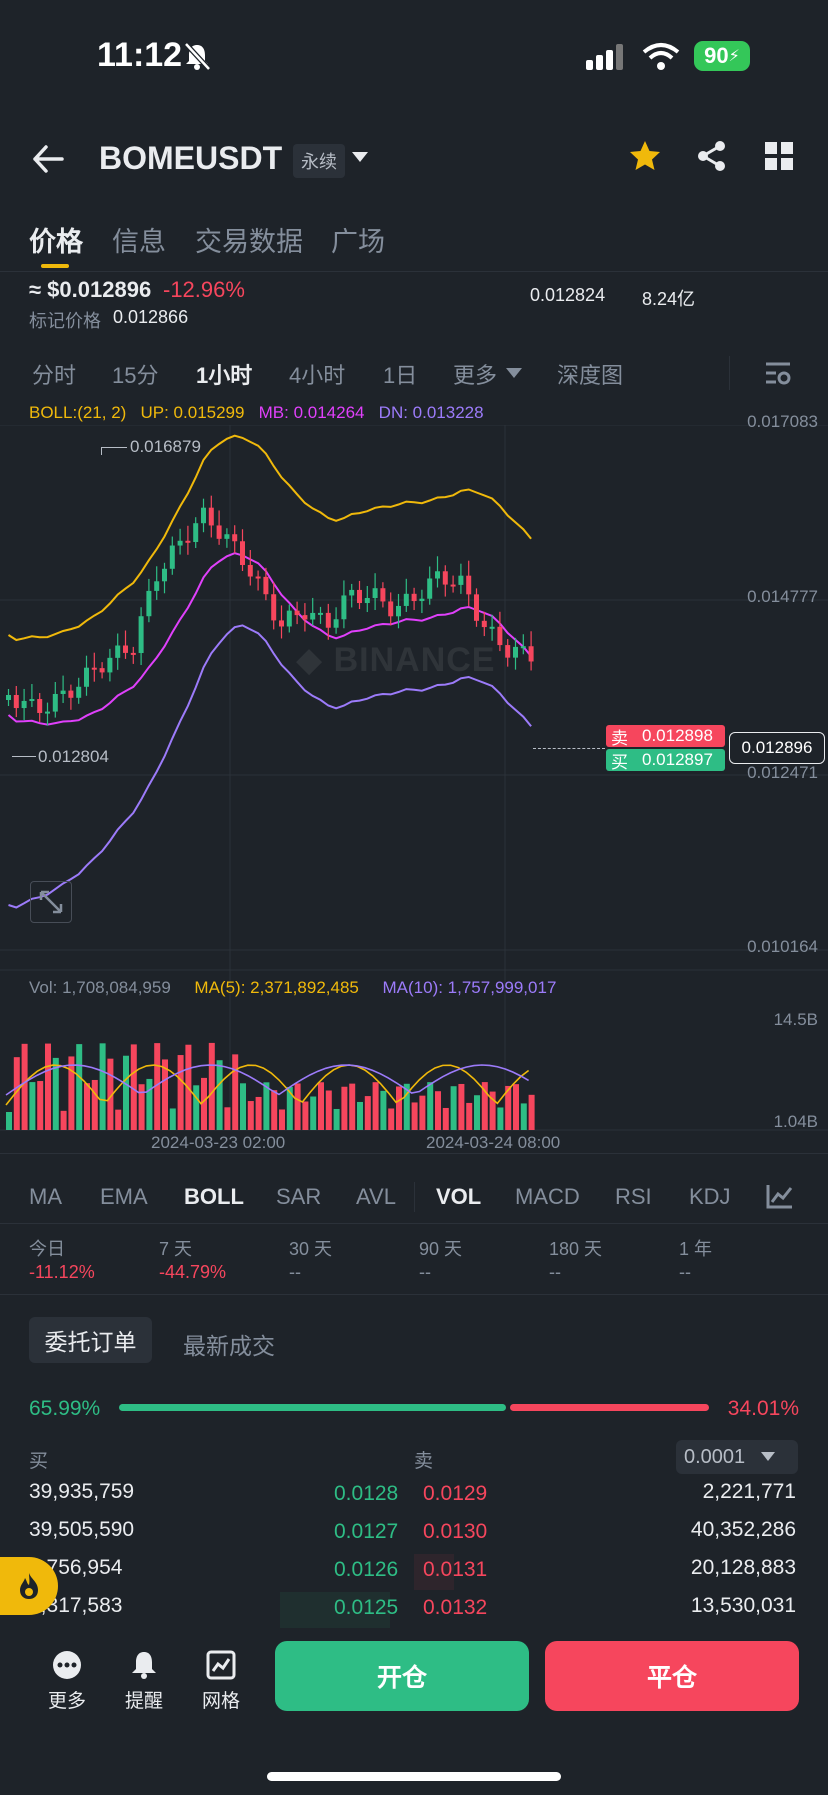  Describe the element at coordinates (376, 1197) in the screenshot. I see `indicator-avl: AVL` at that location.